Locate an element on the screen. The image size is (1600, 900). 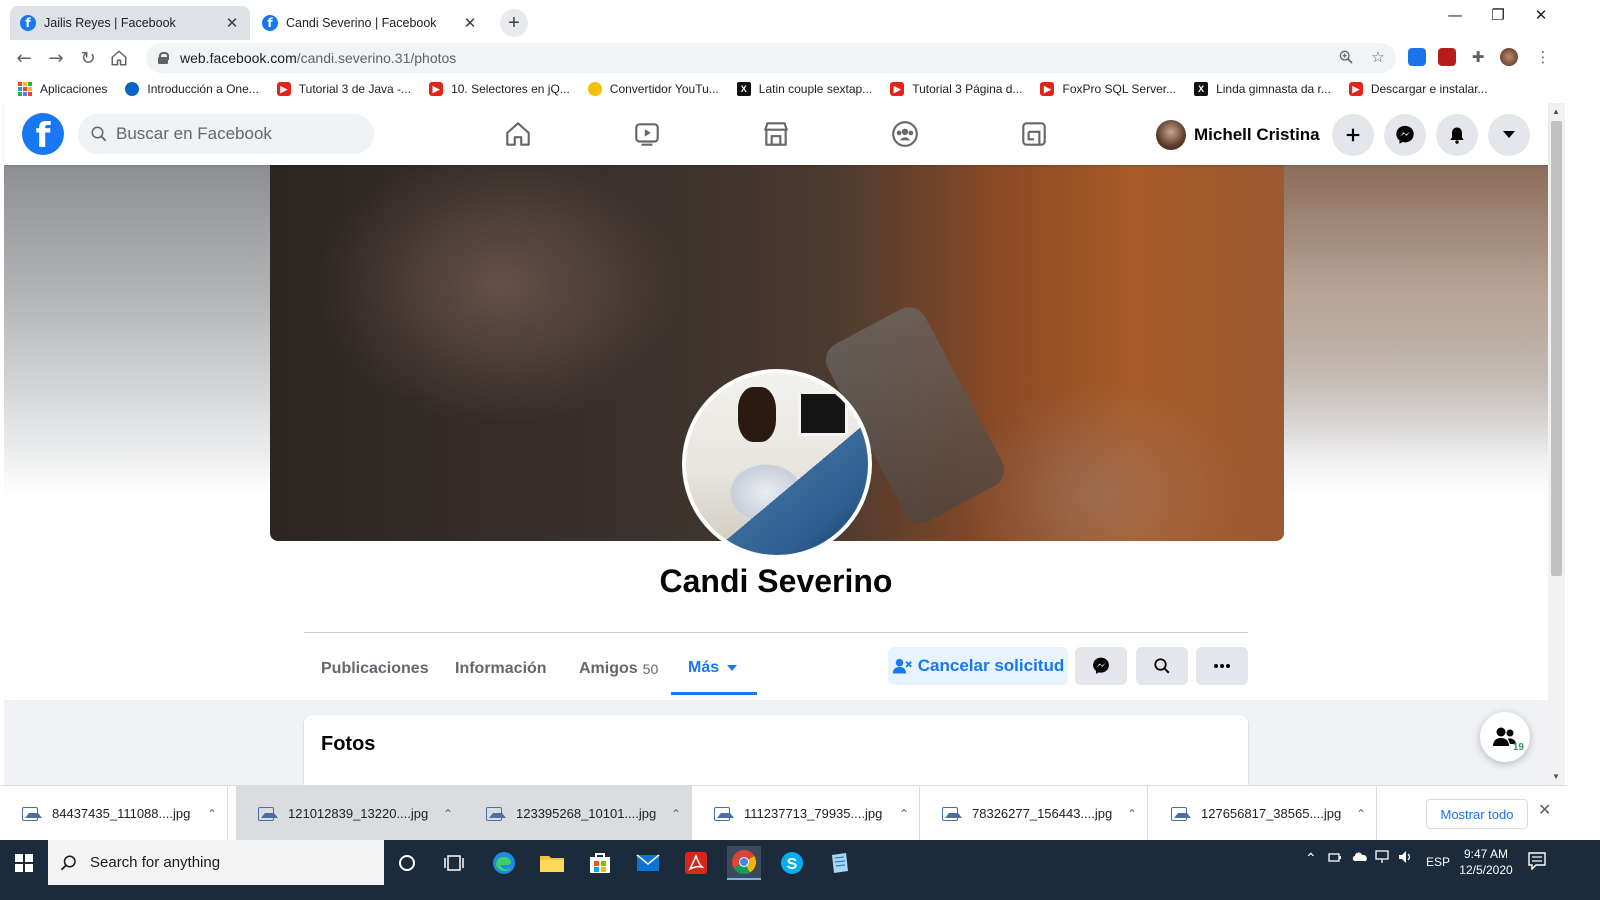
onedrive-icon is located at coordinates (1360, 857).